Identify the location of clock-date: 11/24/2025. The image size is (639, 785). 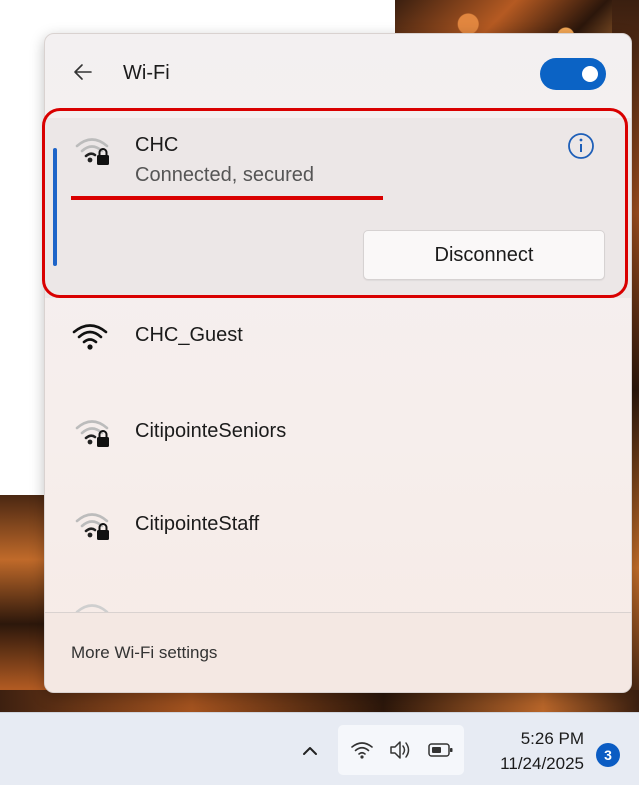
(531, 764).